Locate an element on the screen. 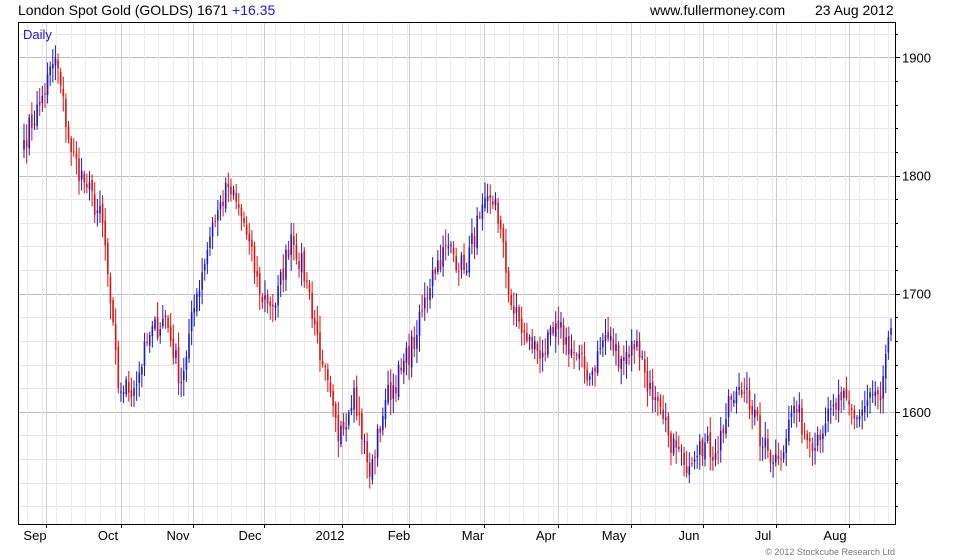  x-tick-label: Jul is located at coordinates (763, 535).